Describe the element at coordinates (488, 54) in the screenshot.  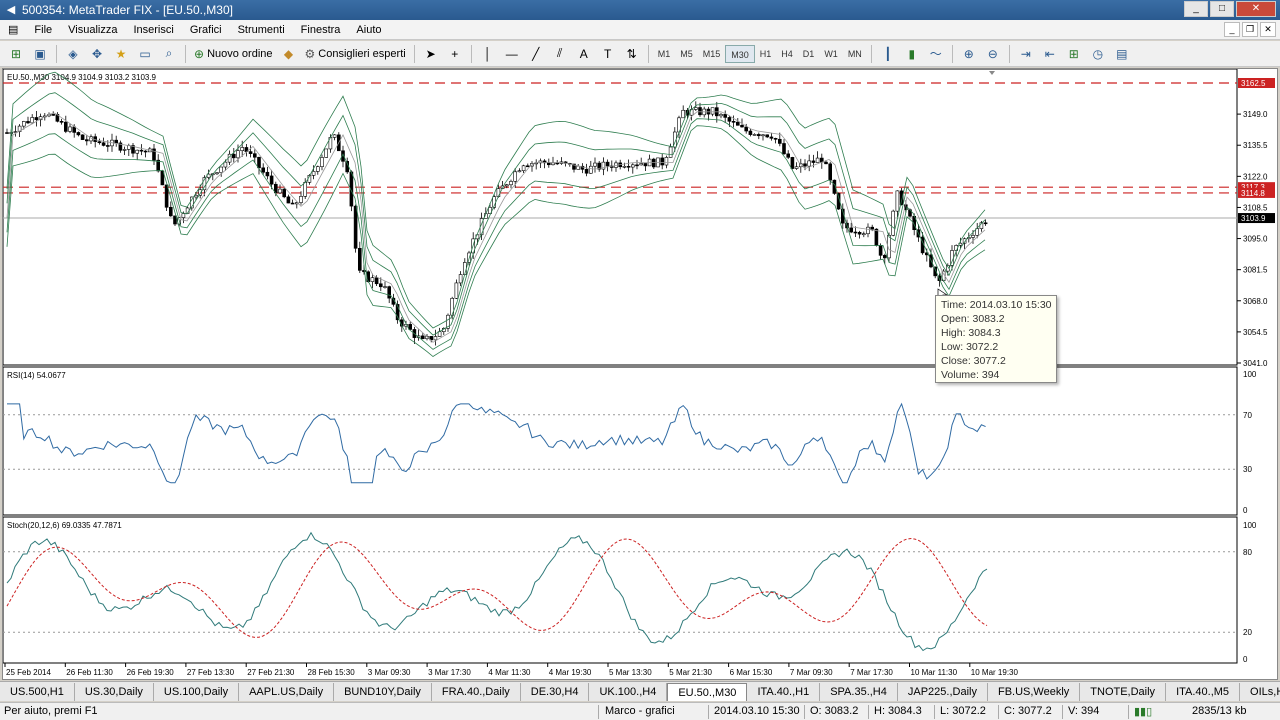
I see `vertical-line-icon: │` at that location.